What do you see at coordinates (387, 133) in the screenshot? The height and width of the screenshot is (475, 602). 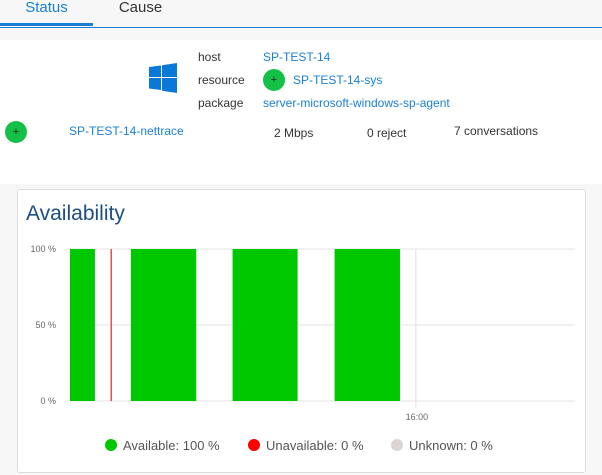 I see `nettrace-reject: 0 reject` at bounding box center [387, 133].